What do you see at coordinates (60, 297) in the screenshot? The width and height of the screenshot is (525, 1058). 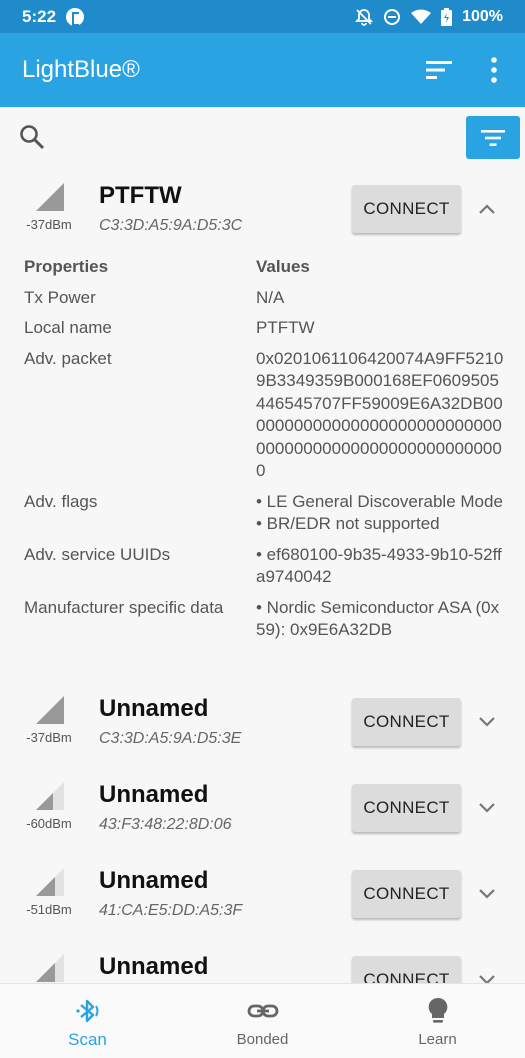 I see `property-key: Tx Power` at bounding box center [60, 297].